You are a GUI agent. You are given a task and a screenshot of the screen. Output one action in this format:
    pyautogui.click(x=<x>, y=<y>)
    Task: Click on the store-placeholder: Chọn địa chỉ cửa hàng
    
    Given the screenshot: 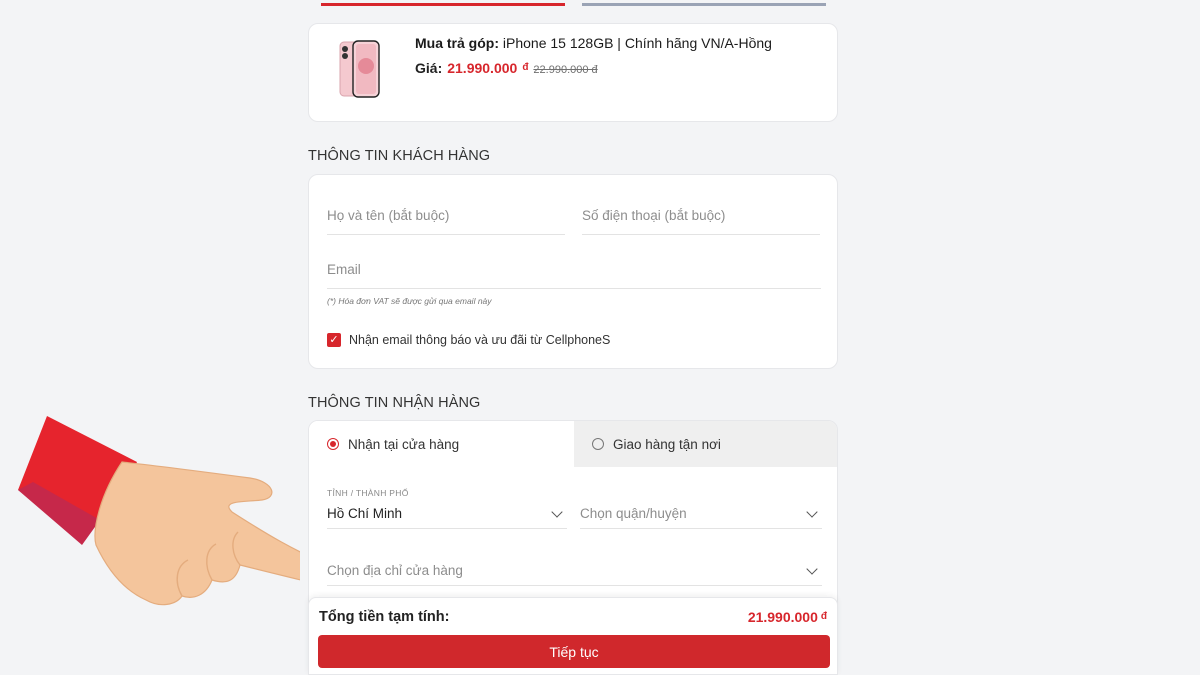 What is the action you would take?
    pyautogui.click(x=395, y=570)
    